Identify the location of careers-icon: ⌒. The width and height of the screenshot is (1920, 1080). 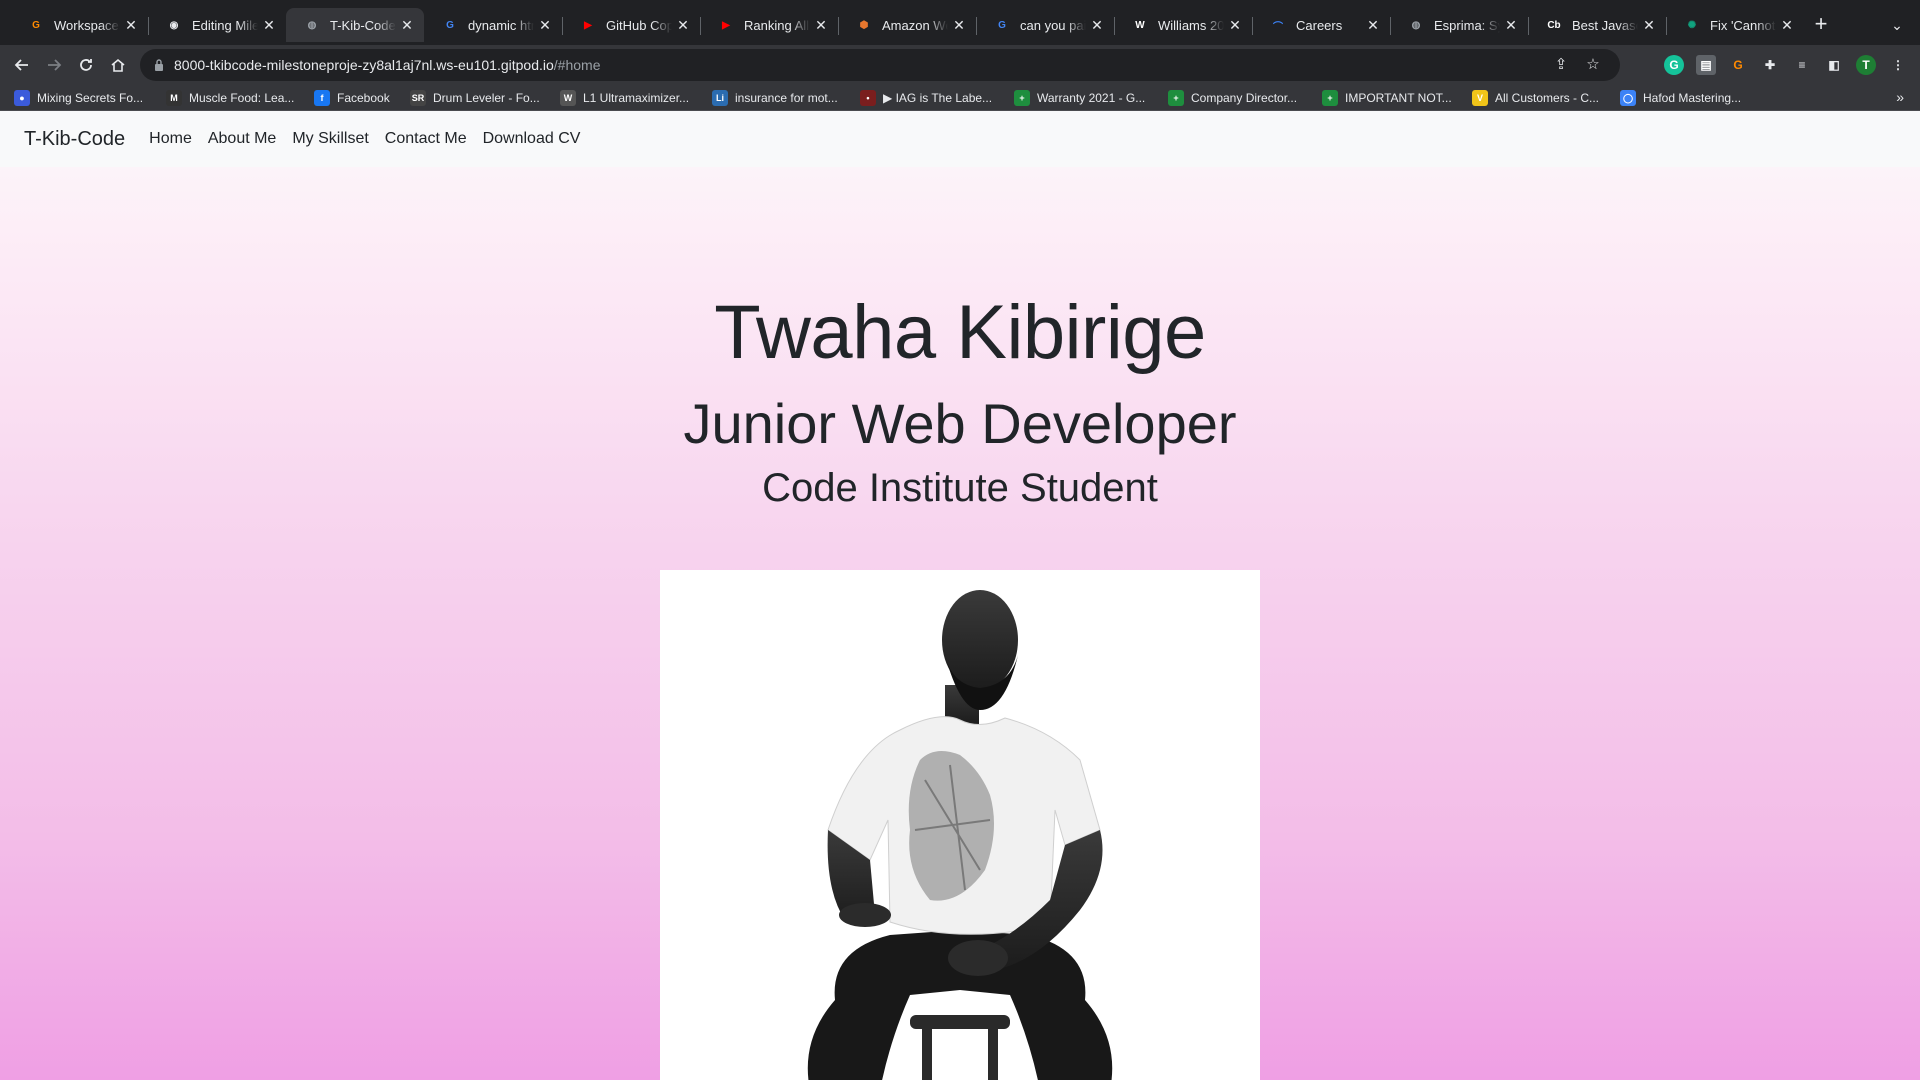
(1278, 27).